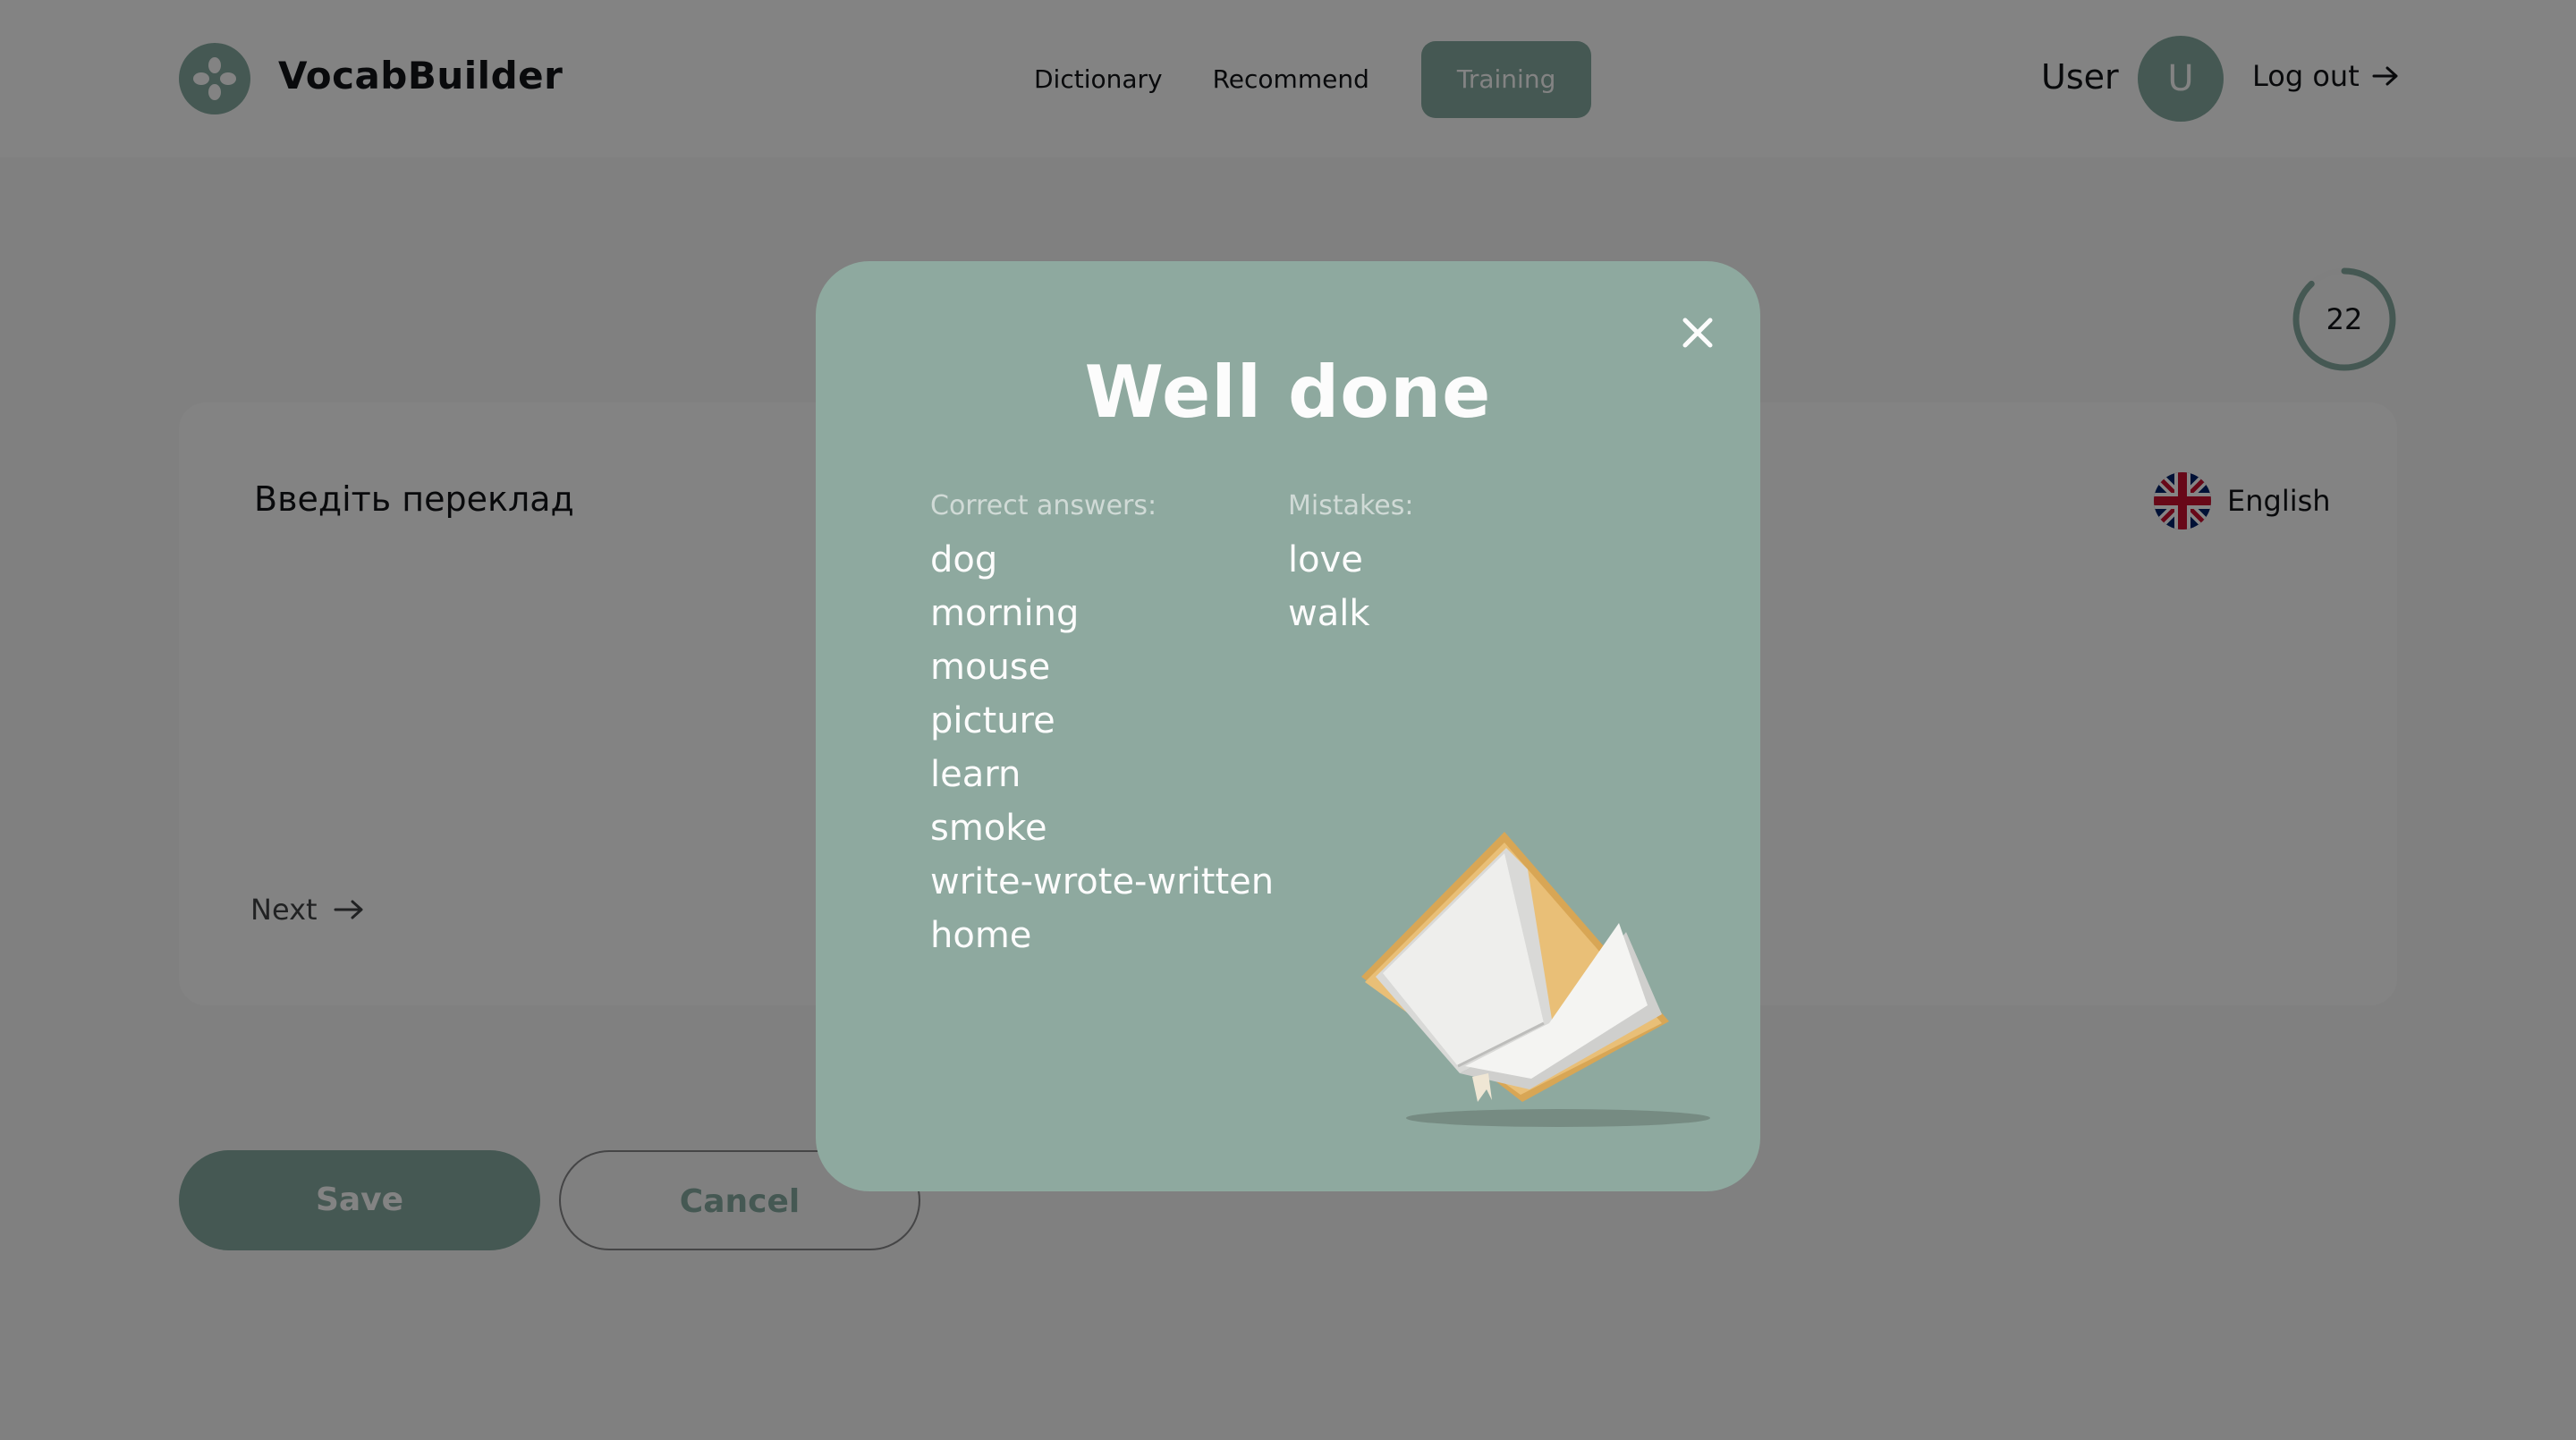 This screenshot has height=1440, width=2576. Describe the element at coordinates (1288, 392) in the screenshot. I see `modal-title: Well done` at that location.